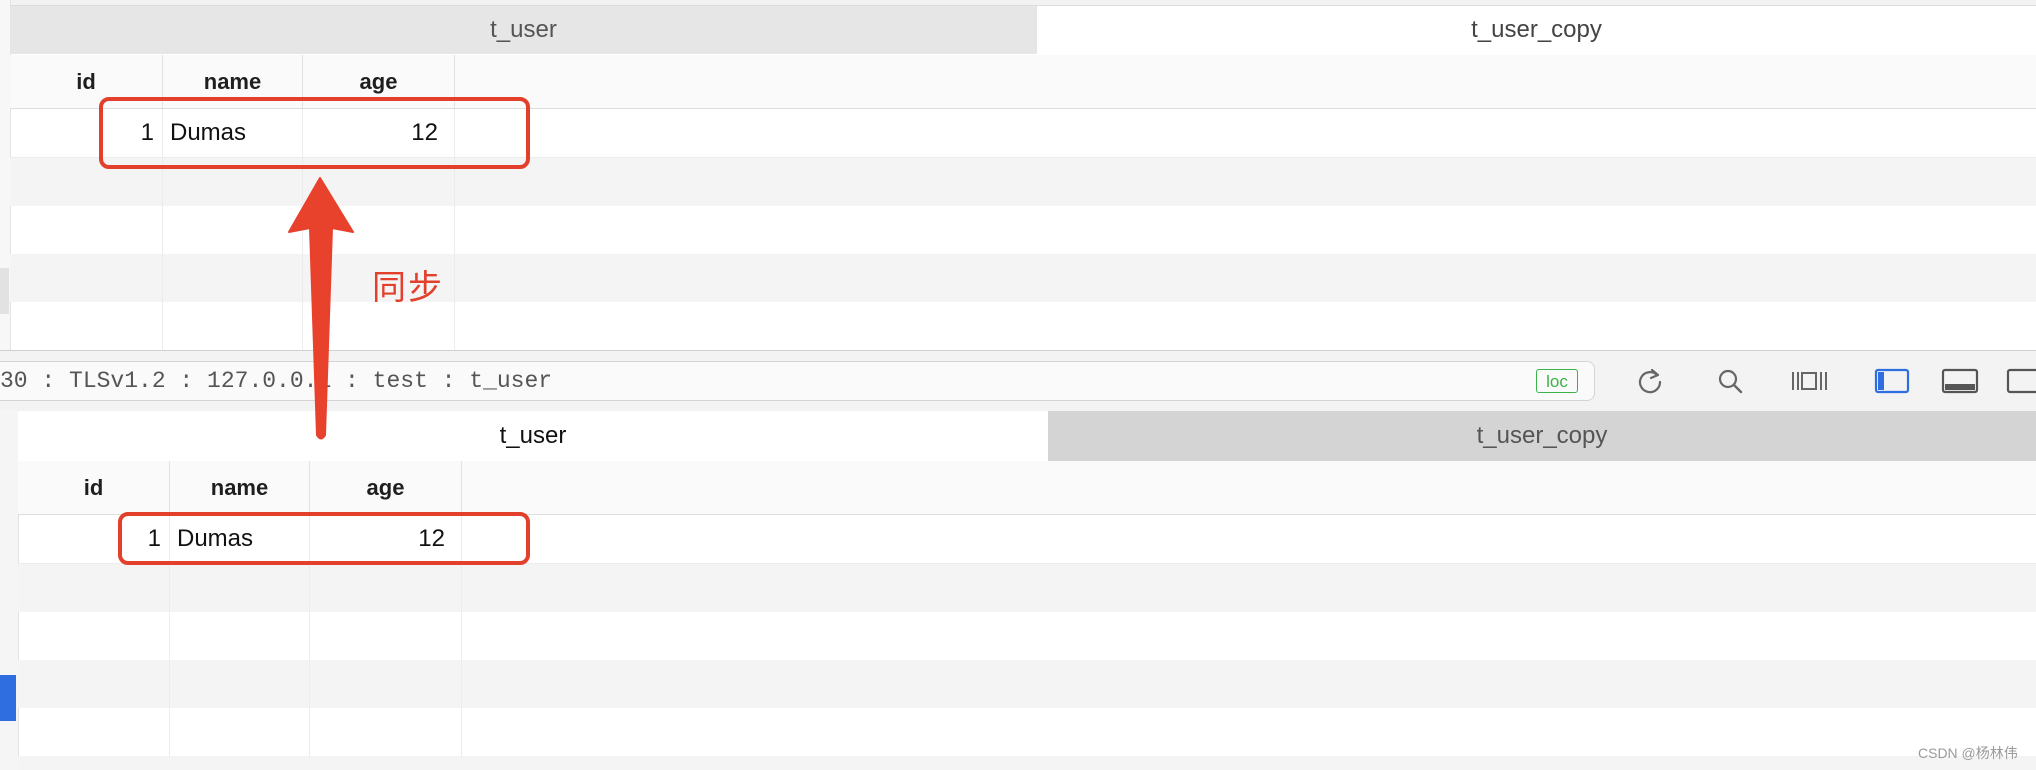 Image resolution: width=2036 pixels, height=770 pixels. Describe the element at coordinates (1810, 381) in the screenshot. I see `columns-icon` at that location.